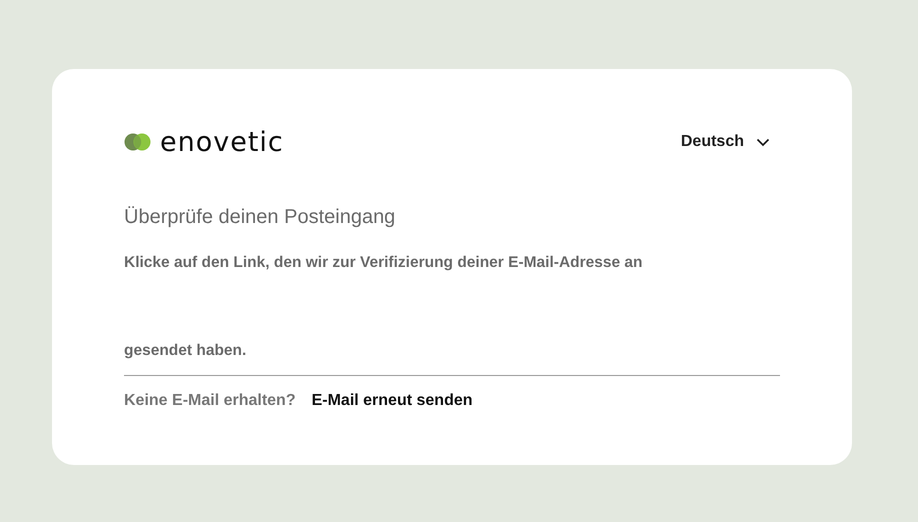 Image resolution: width=918 pixels, height=522 pixels. What do you see at coordinates (725, 142) in the screenshot?
I see `language-selector: Deutsch` at bounding box center [725, 142].